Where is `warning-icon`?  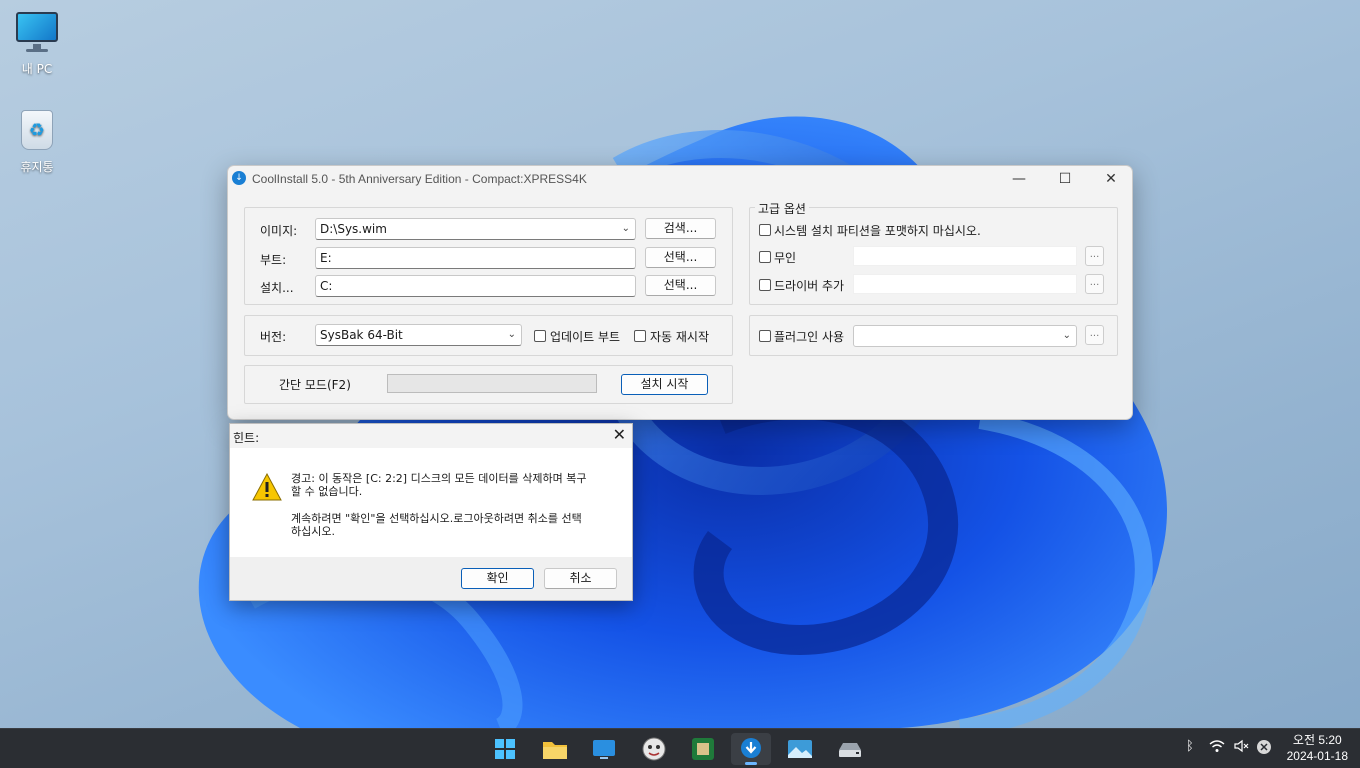
warning-icon is located at coordinates (267, 487).